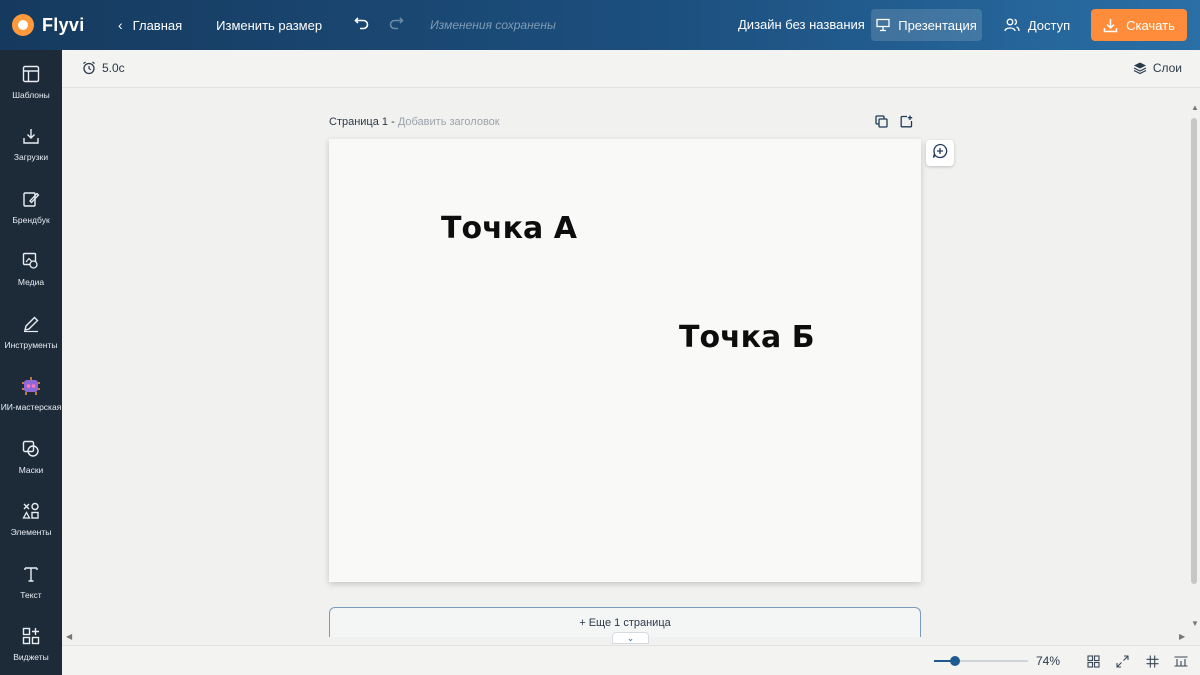  Describe the element at coordinates (1049, 25) in the screenshot. I see `access-label: Доступ` at that location.